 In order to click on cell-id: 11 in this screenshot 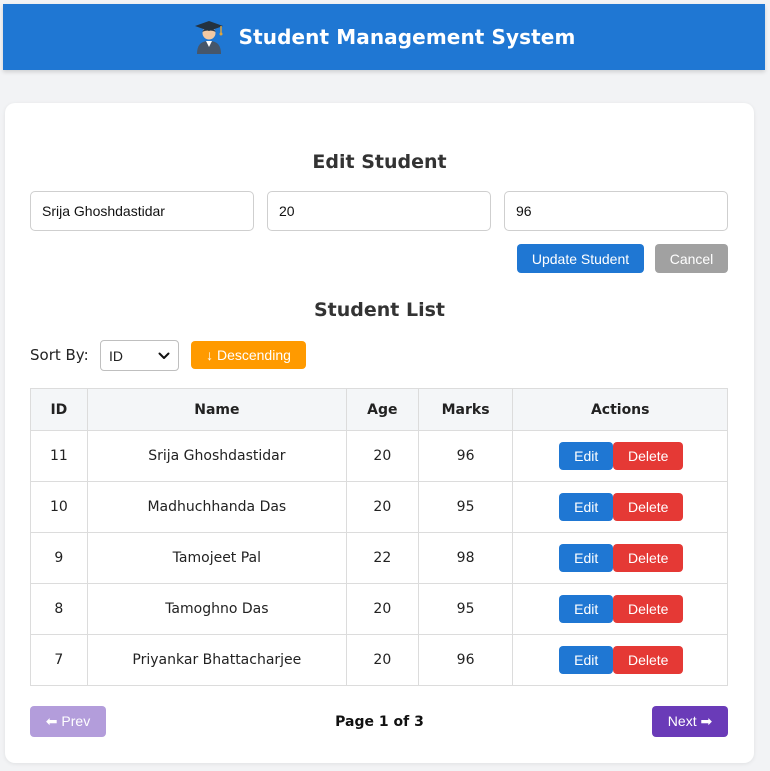, I will do `click(59, 456)`.